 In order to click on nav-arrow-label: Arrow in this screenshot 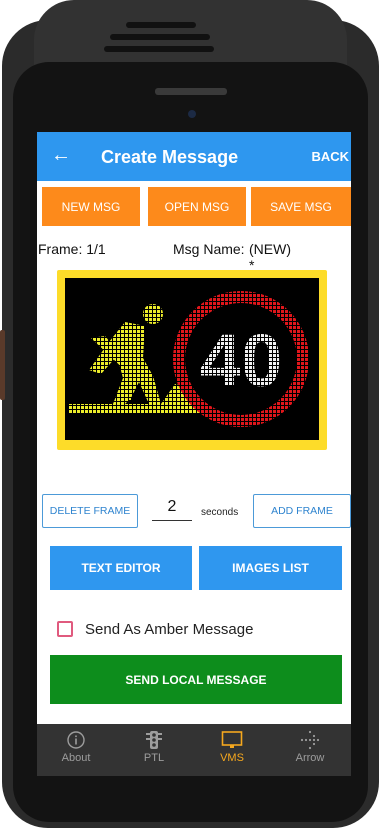, I will do `click(310, 758)`.